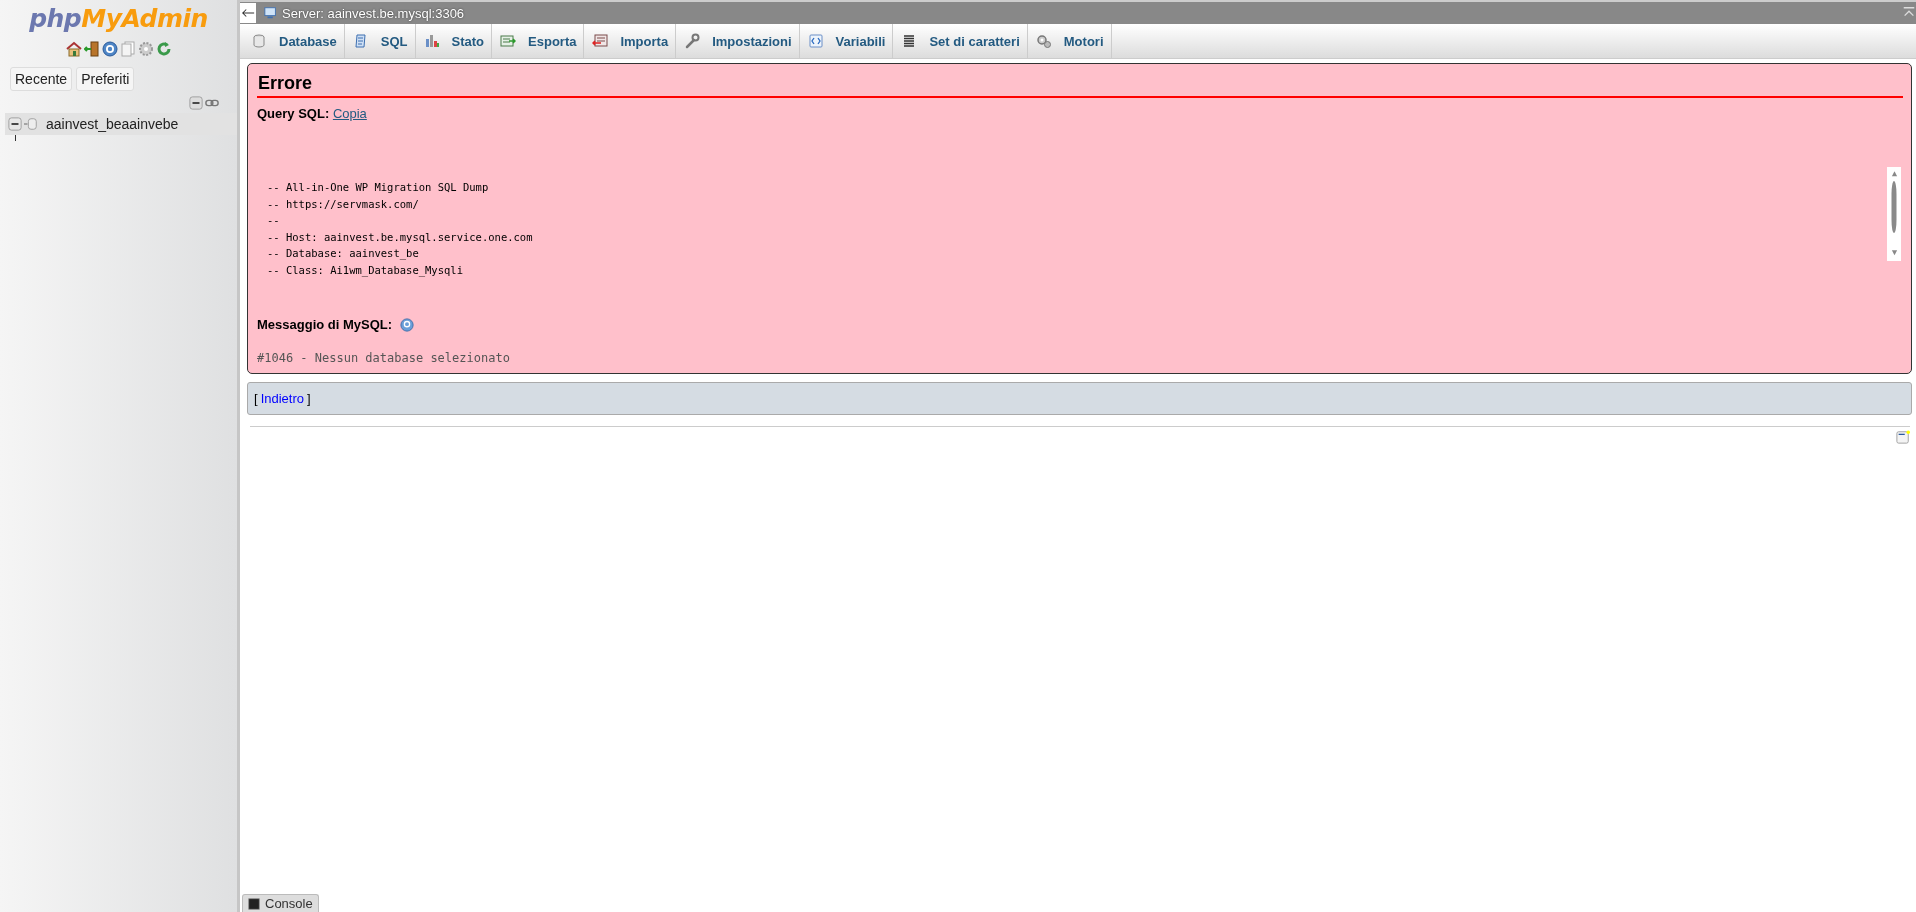  Describe the element at coordinates (349, 113) in the screenshot. I see `copy-link: Copia` at that location.